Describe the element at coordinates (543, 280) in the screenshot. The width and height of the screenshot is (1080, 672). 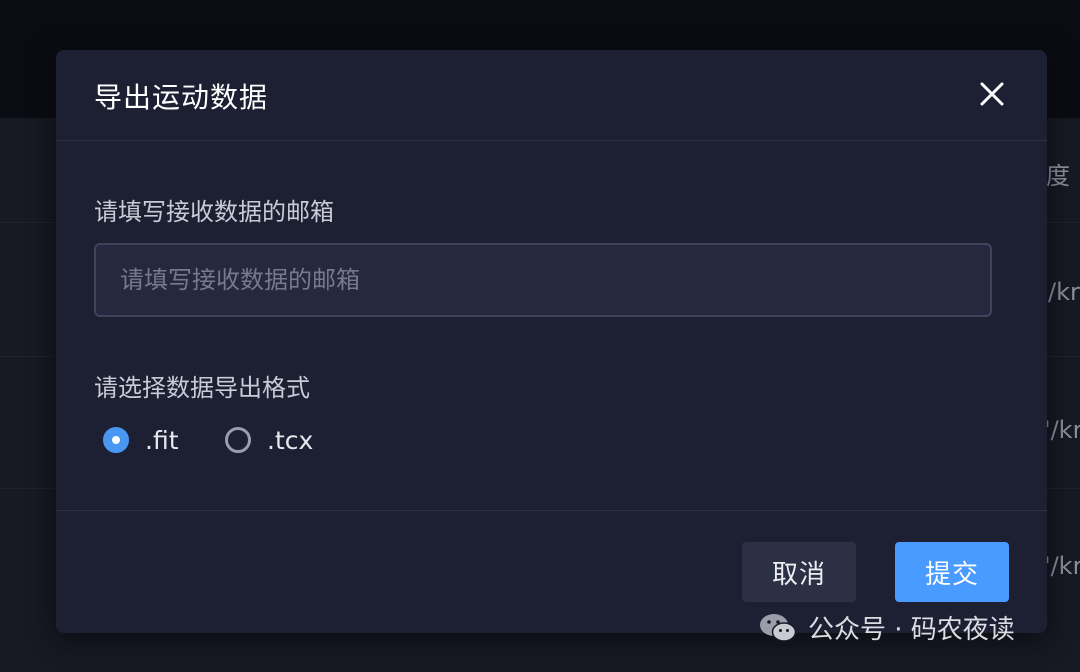
I see `email-input` at that location.